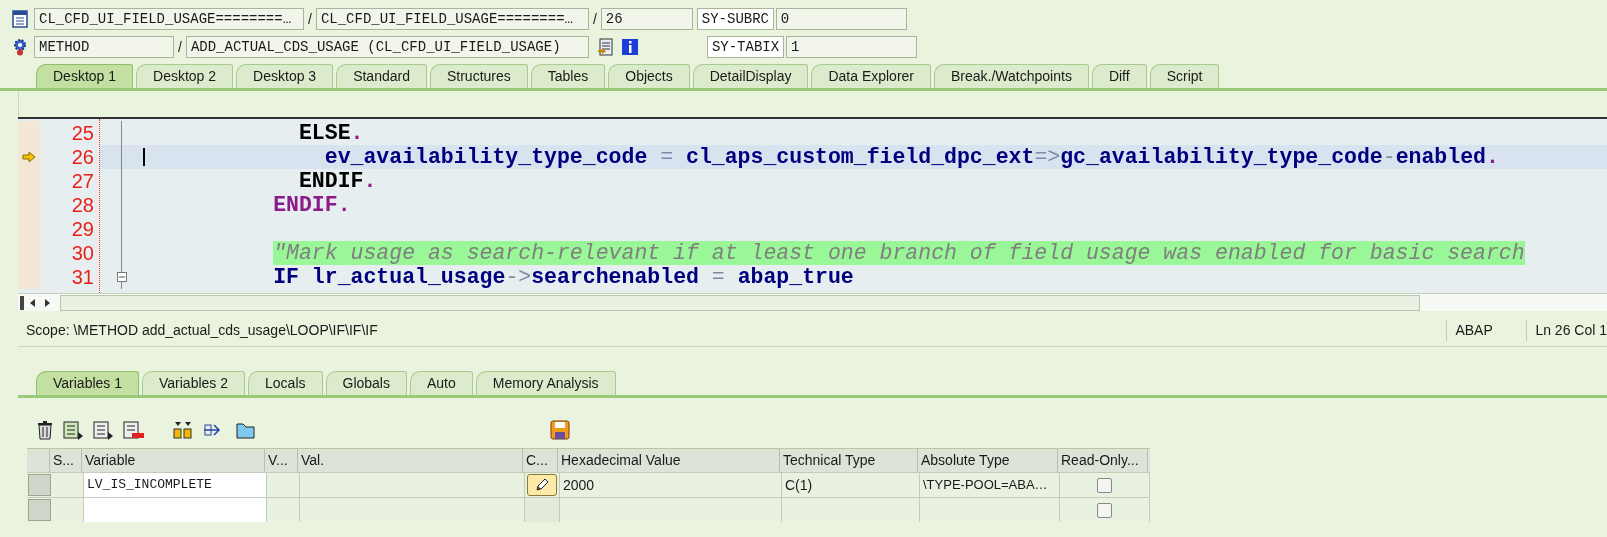 This screenshot has width=1607, height=537. Describe the element at coordinates (387, 47) in the screenshot. I see `event-field: ADD_ACTUAL_CDS_USAGE (CL_CFD_UI_FIELD_USAGE)` at that location.